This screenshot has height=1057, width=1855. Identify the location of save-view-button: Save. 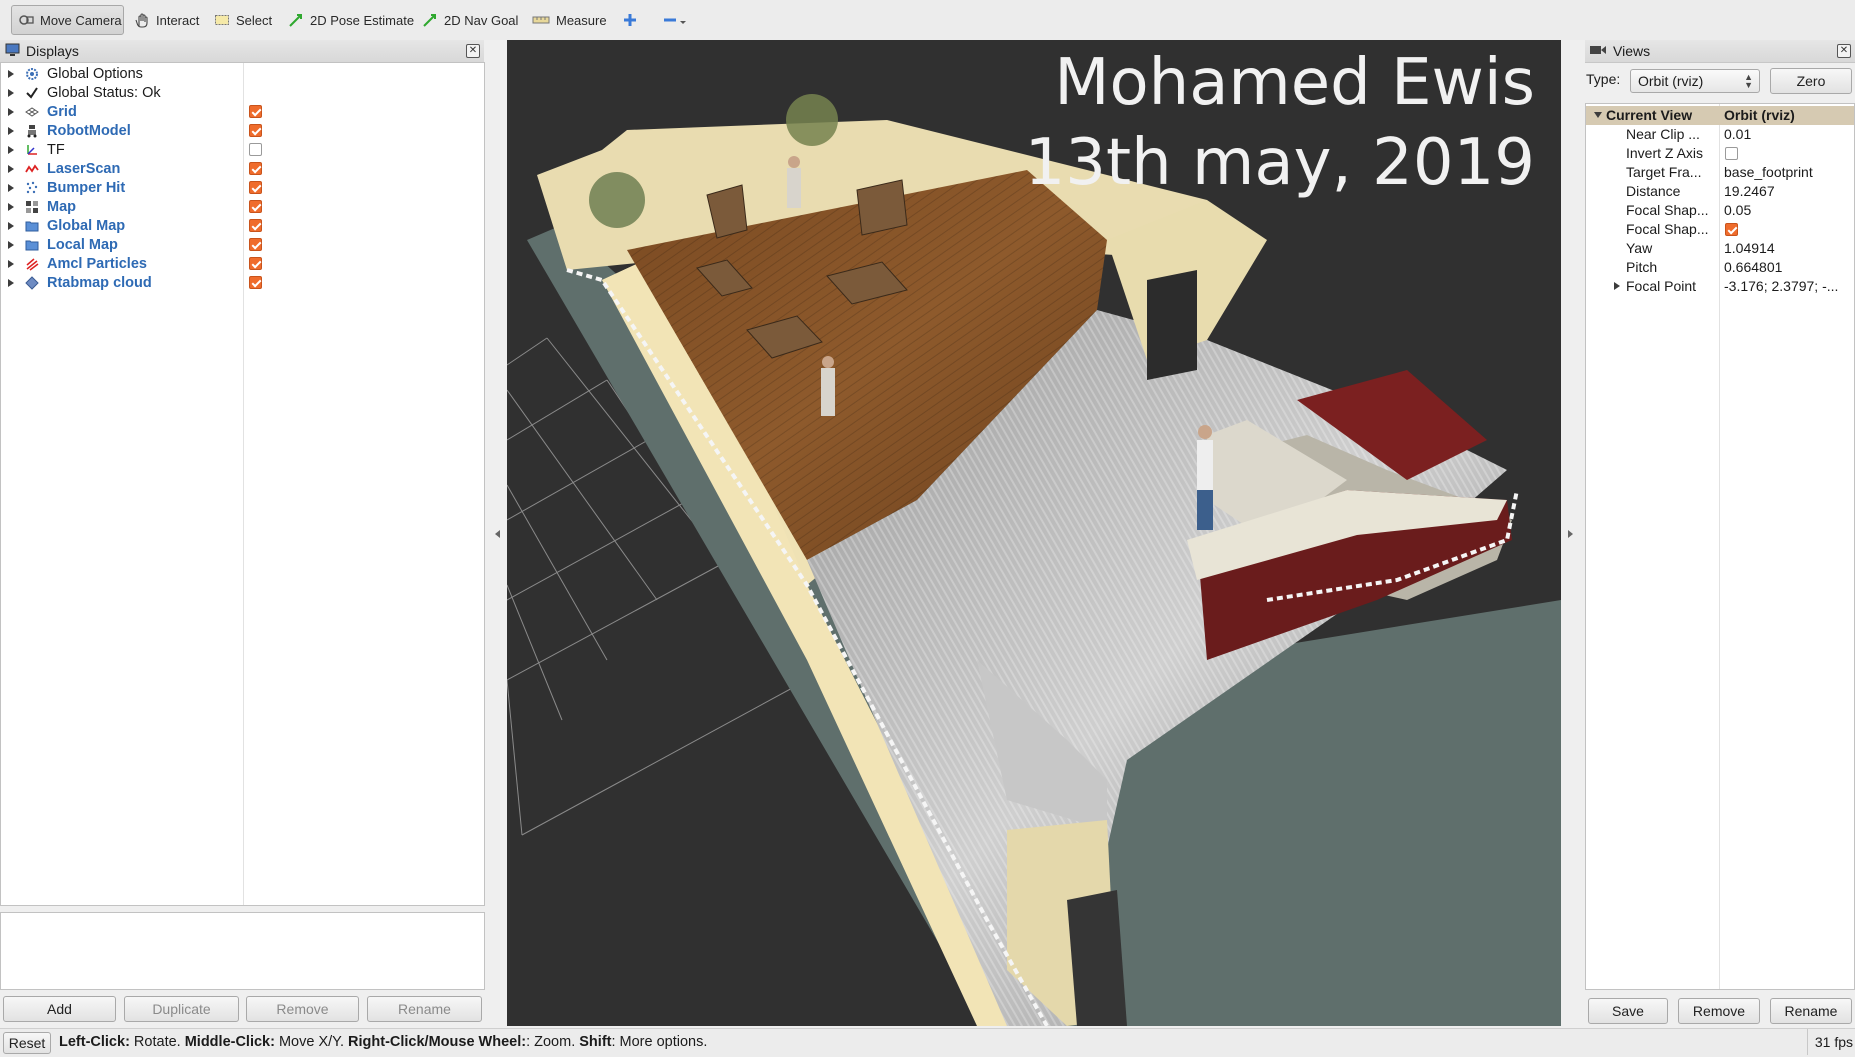
(1628, 1011).